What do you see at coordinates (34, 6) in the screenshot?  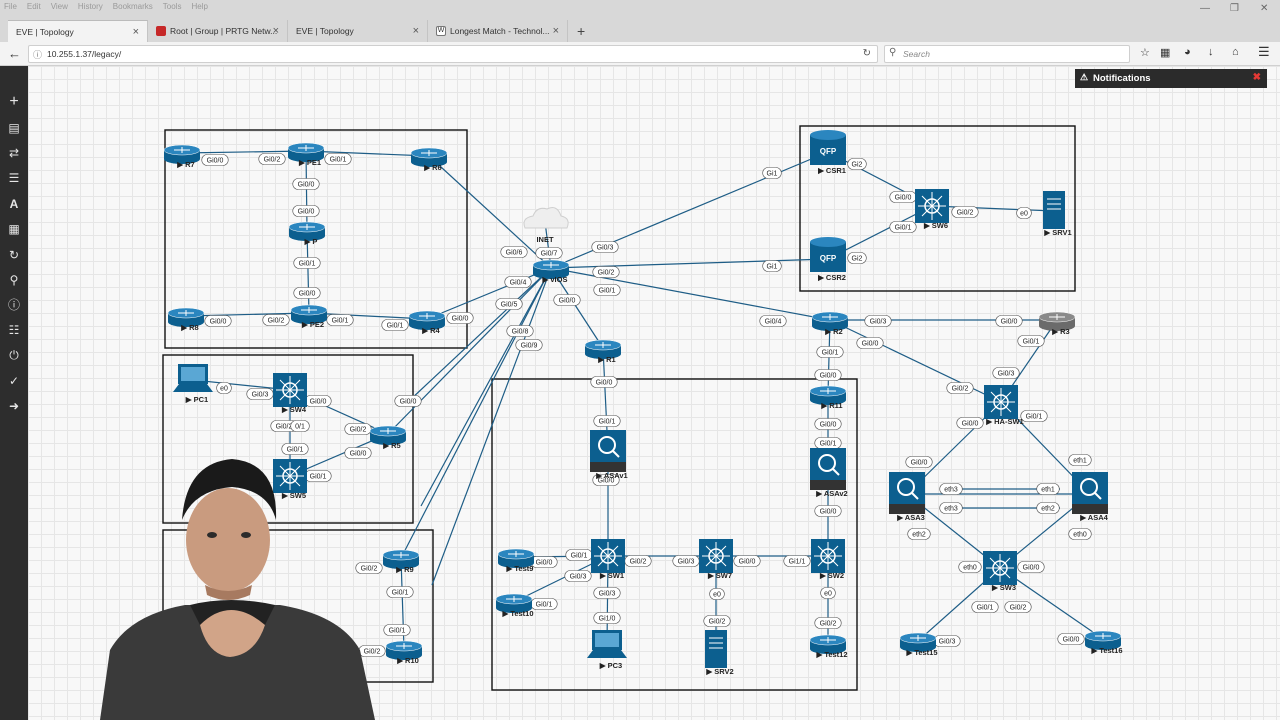 I see `menu-edit: Edit` at bounding box center [34, 6].